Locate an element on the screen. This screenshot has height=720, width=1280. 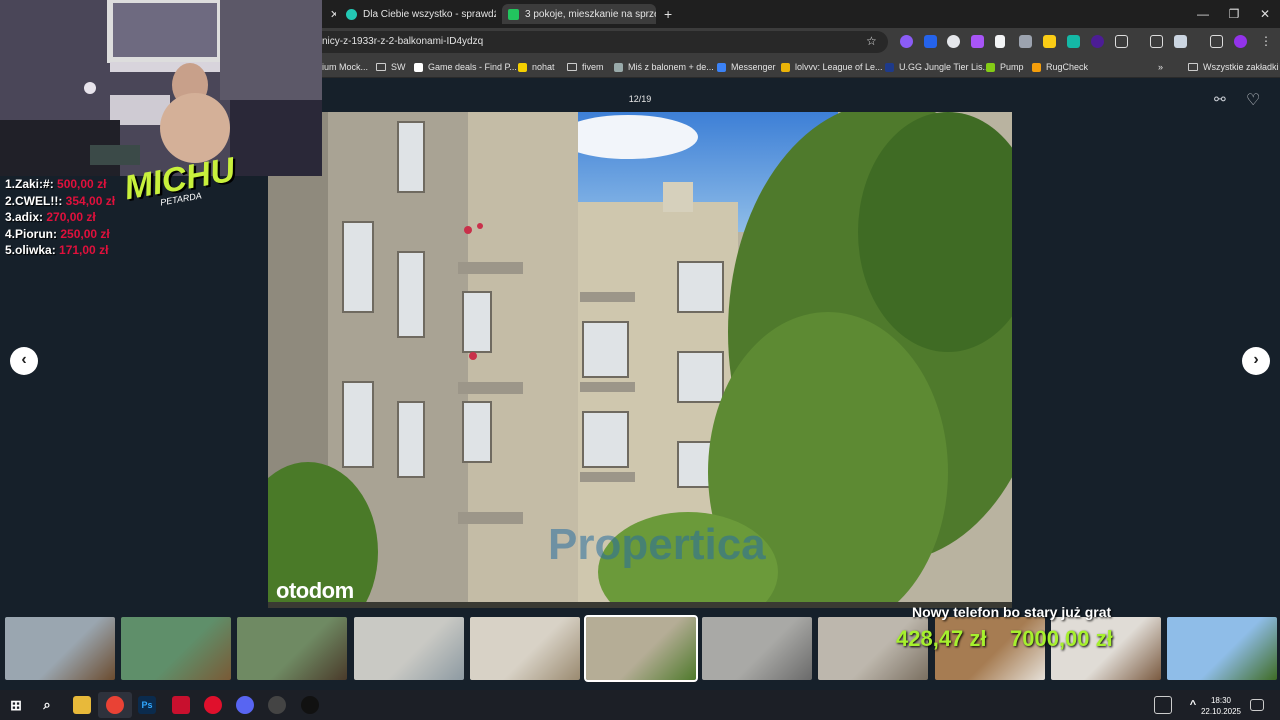
media-icon is located at coordinates (1156, 41).